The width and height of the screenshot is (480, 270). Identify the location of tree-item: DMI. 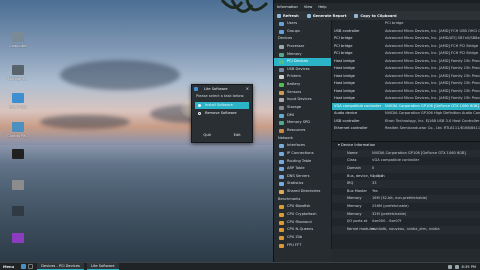
(302, 116).